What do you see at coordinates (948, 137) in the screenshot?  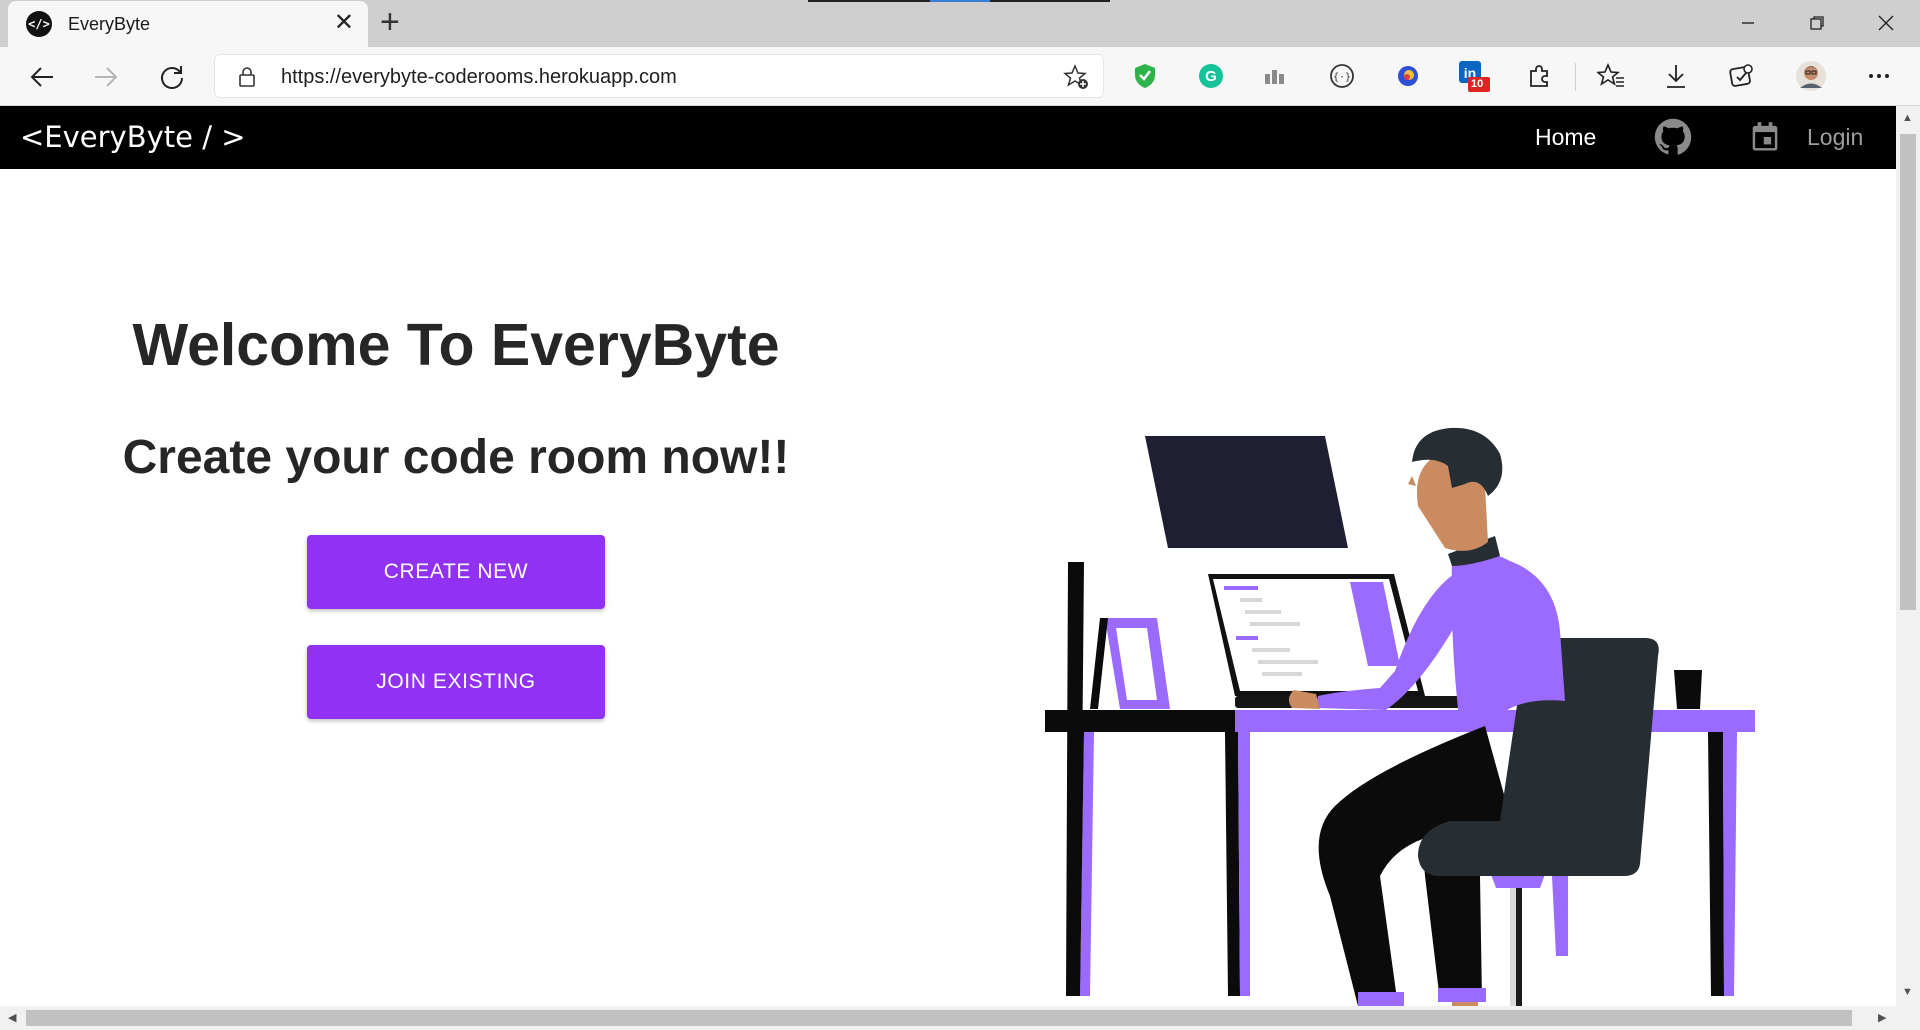 I see `site-navbar: <EveryByte / > Home Login` at bounding box center [948, 137].